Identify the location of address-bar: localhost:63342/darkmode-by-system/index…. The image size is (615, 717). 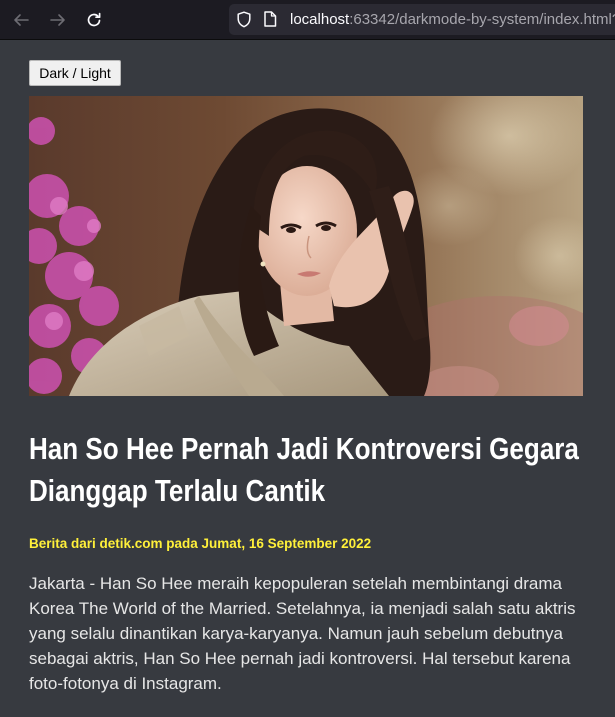
(422, 19).